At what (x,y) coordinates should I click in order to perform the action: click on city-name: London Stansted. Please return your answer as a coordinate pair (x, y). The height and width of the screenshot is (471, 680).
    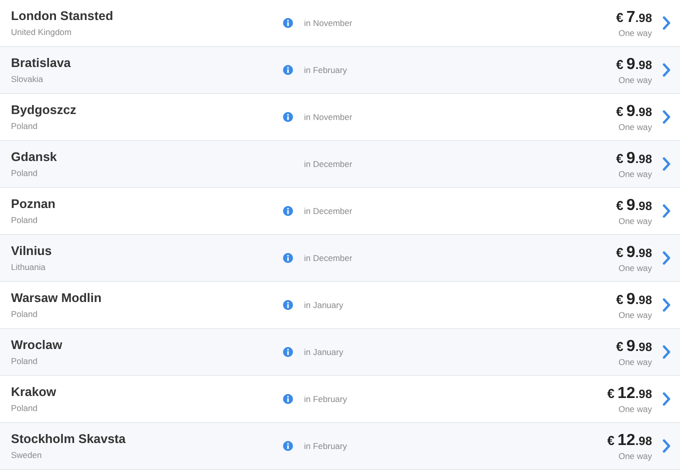
    Looking at the image, I should click on (62, 16).